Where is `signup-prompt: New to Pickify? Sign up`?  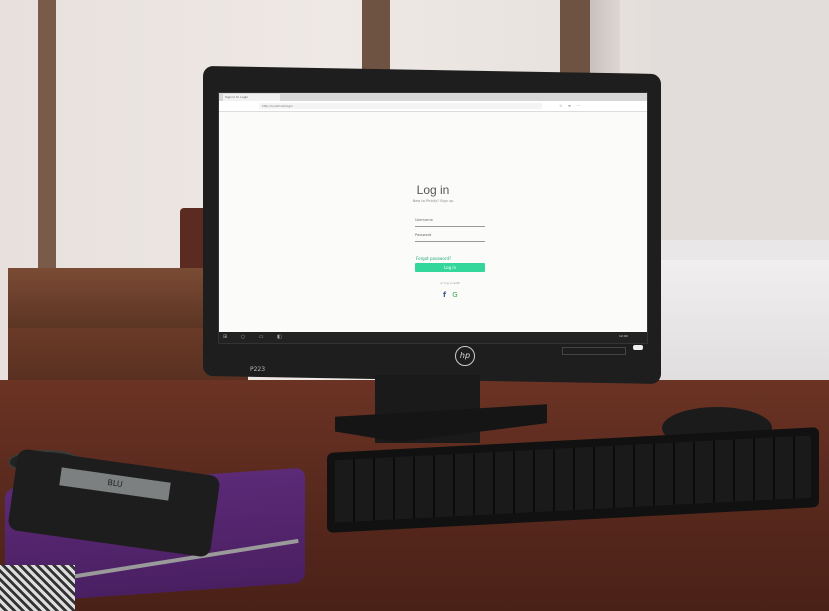
signup-prompt: New to Pickify? Sign up is located at coordinates (433, 201).